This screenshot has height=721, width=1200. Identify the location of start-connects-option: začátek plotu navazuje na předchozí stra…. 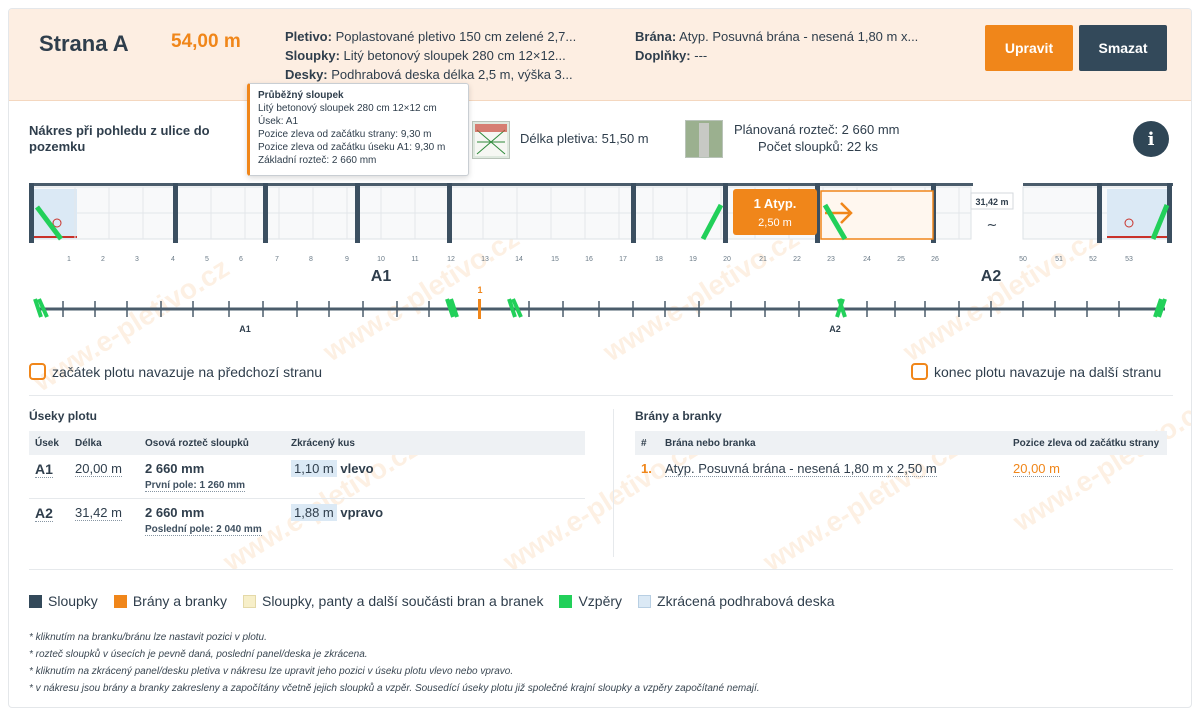
(175, 371).